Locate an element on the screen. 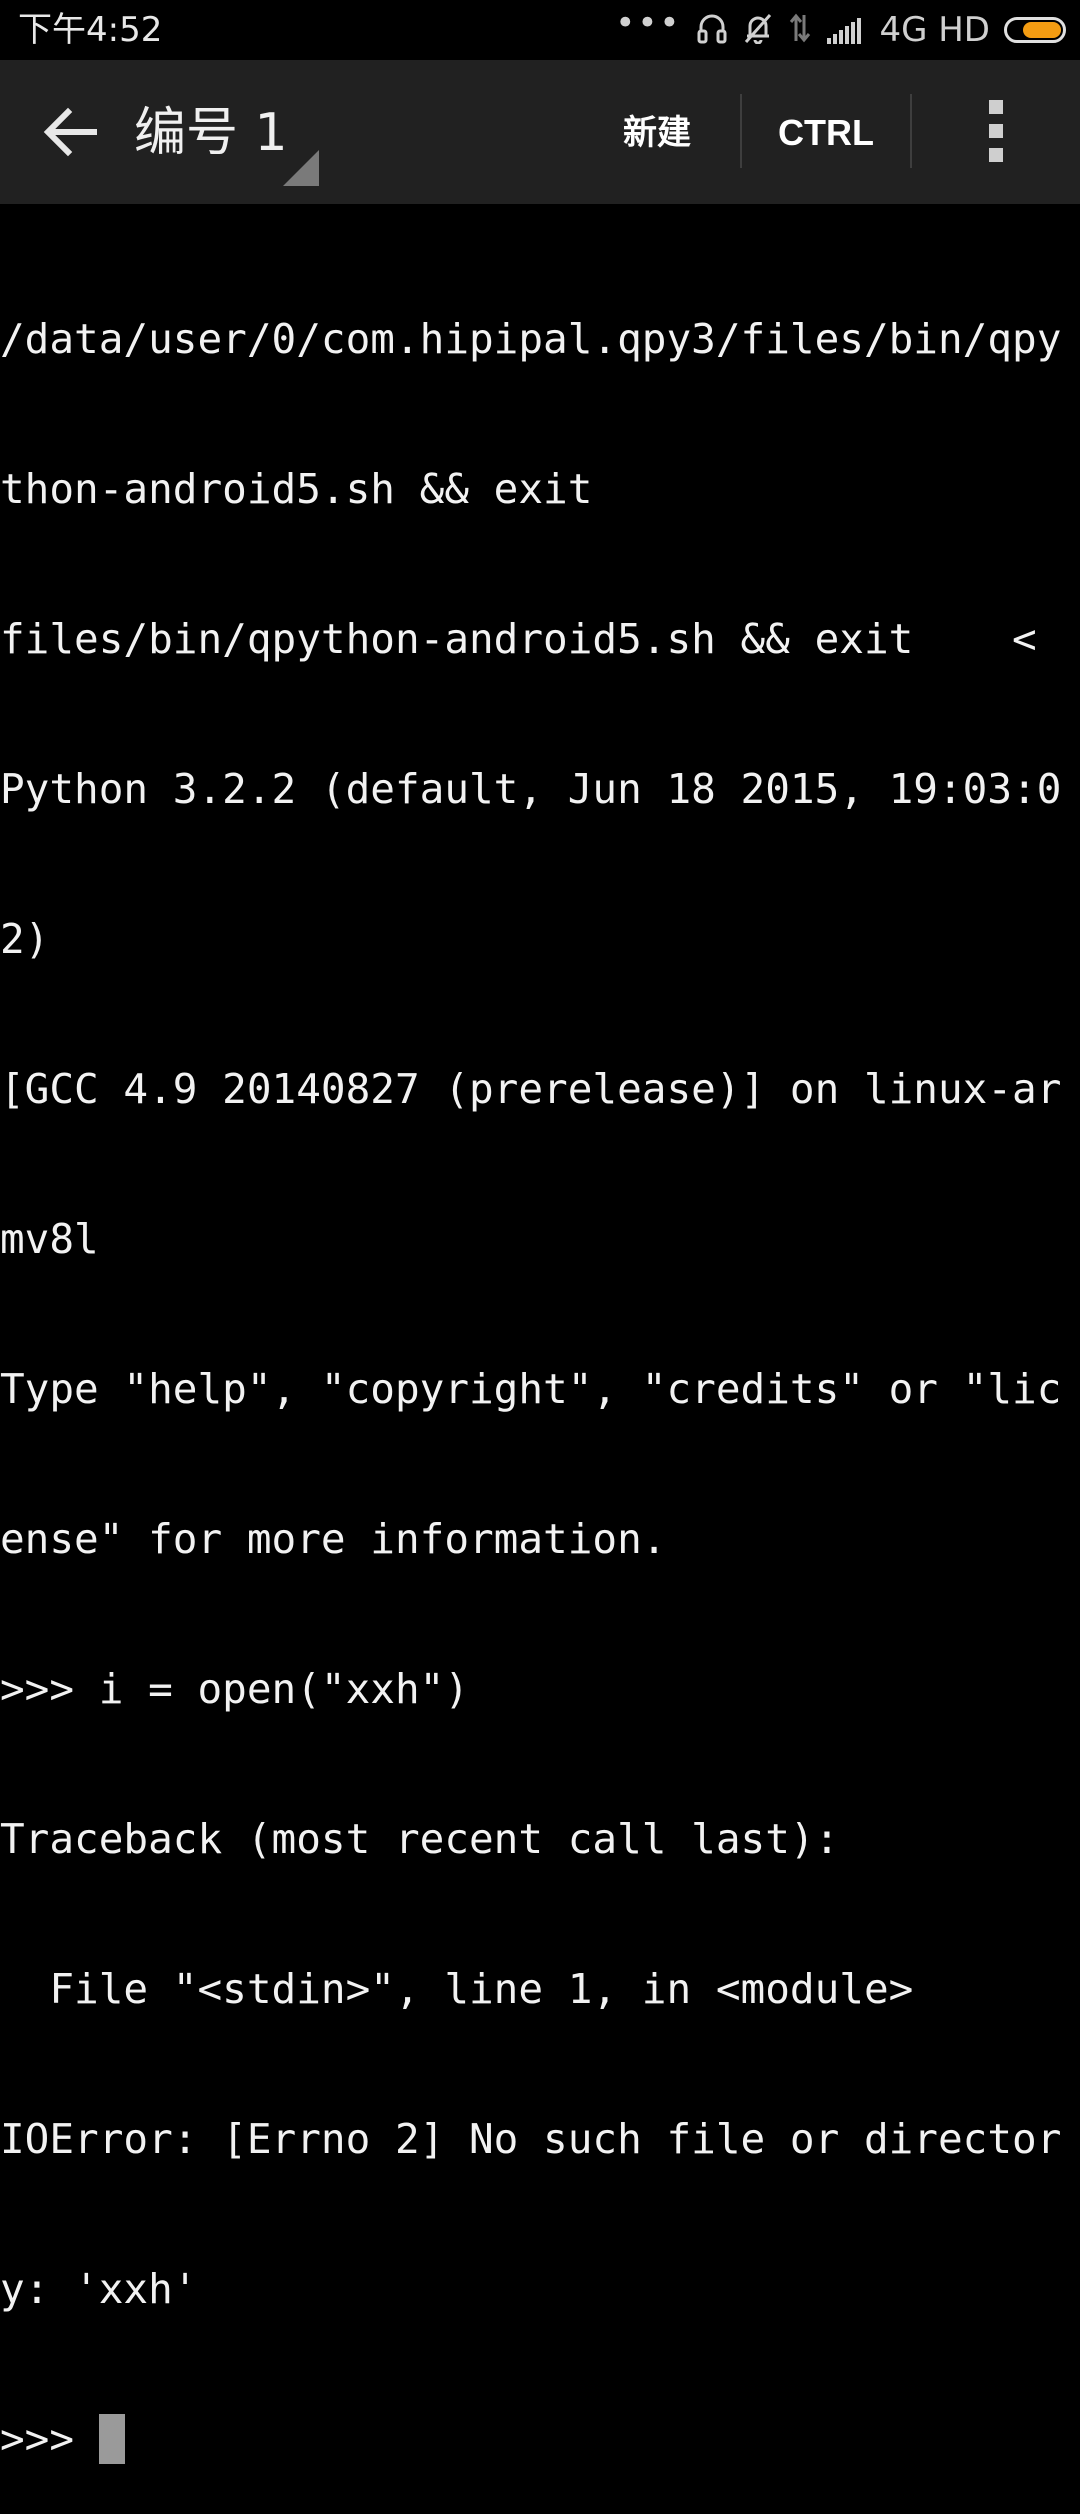 Image resolution: width=1080 pixels, height=2514 pixels. status-icons: ••• 4G HD is located at coordinates (832, 27).